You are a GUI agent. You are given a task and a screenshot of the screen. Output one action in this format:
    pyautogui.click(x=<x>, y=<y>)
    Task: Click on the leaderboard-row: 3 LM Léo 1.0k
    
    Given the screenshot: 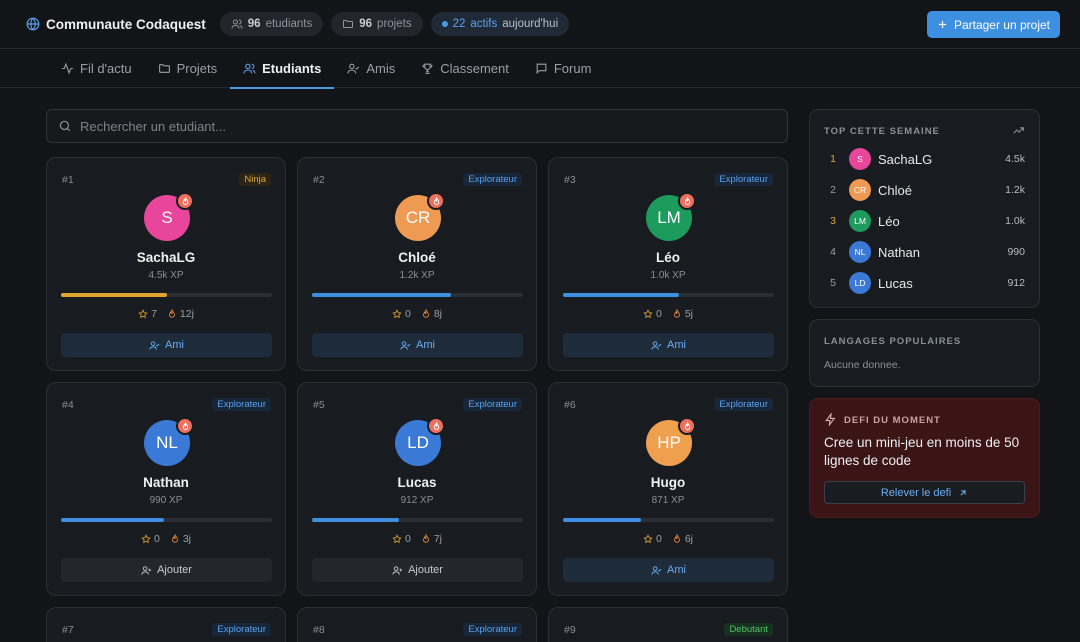 What is the action you would take?
    pyautogui.click(x=924, y=221)
    